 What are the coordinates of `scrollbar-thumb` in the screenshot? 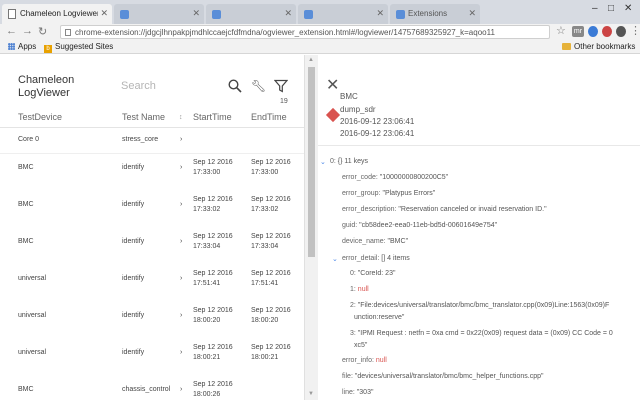 It's located at (311, 162).